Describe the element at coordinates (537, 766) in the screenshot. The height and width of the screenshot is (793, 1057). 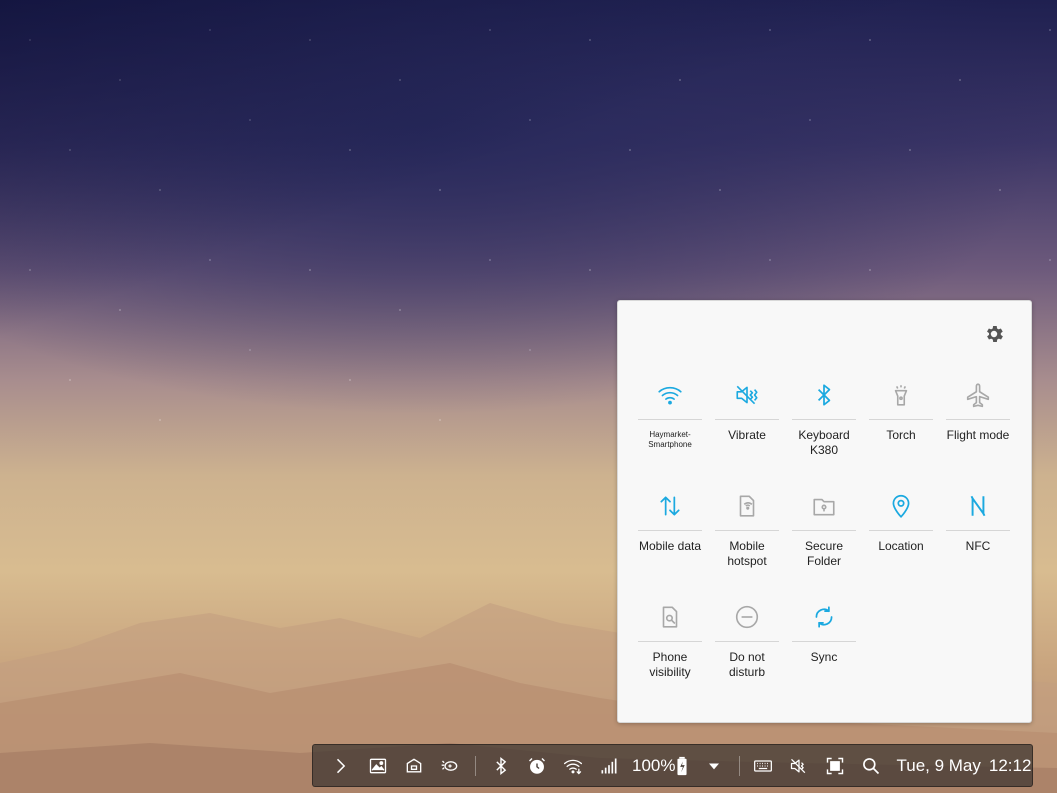
I see `alarm-icon` at that location.